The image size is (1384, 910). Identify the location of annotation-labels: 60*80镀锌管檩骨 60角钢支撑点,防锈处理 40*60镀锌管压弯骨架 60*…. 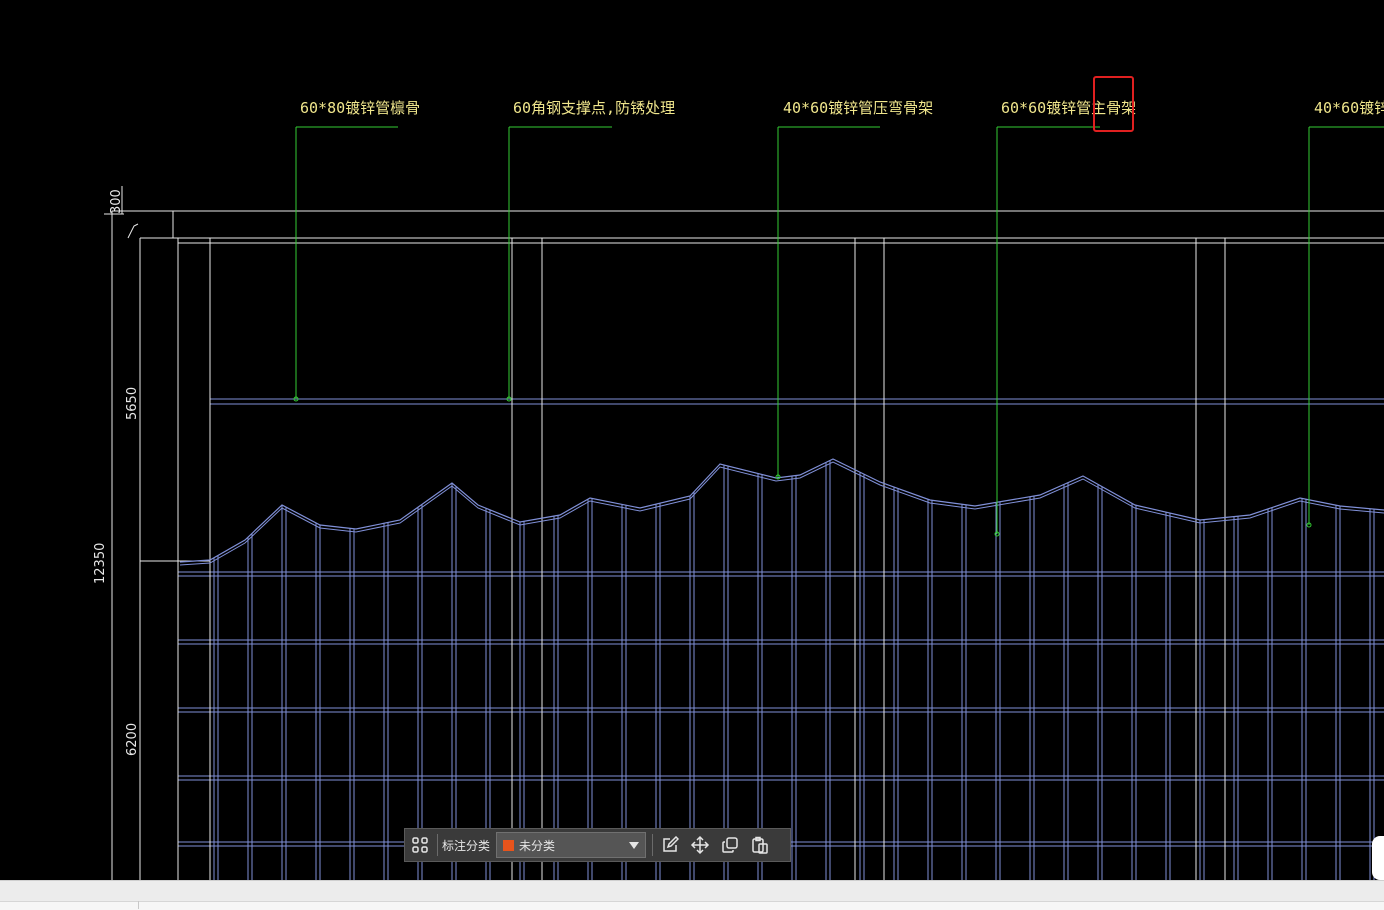
(842, 108).